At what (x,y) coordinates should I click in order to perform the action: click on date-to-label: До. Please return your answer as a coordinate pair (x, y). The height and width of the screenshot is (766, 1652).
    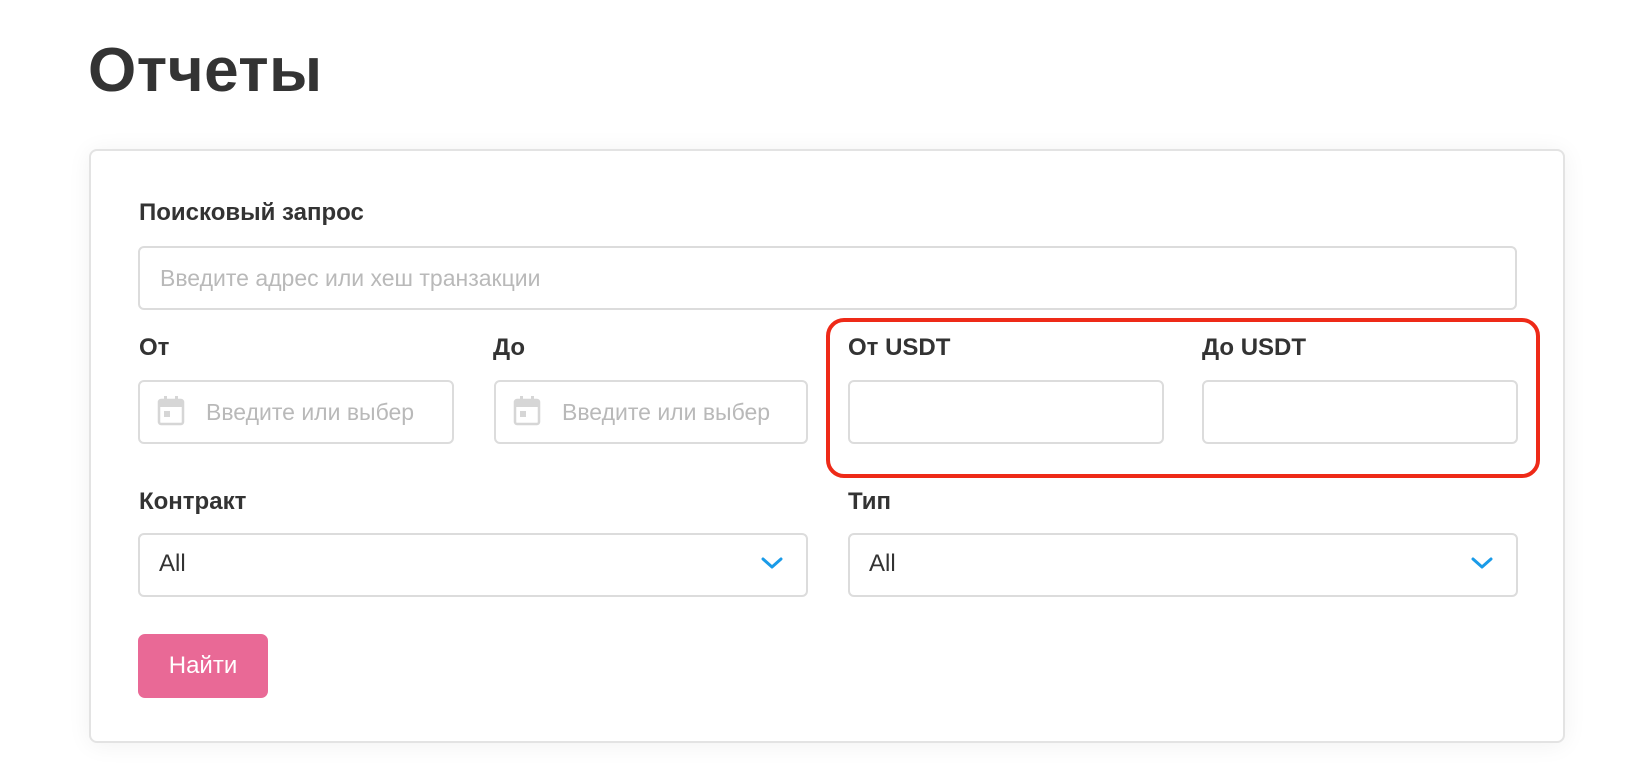
    Looking at the image, I should click on (509, 347).